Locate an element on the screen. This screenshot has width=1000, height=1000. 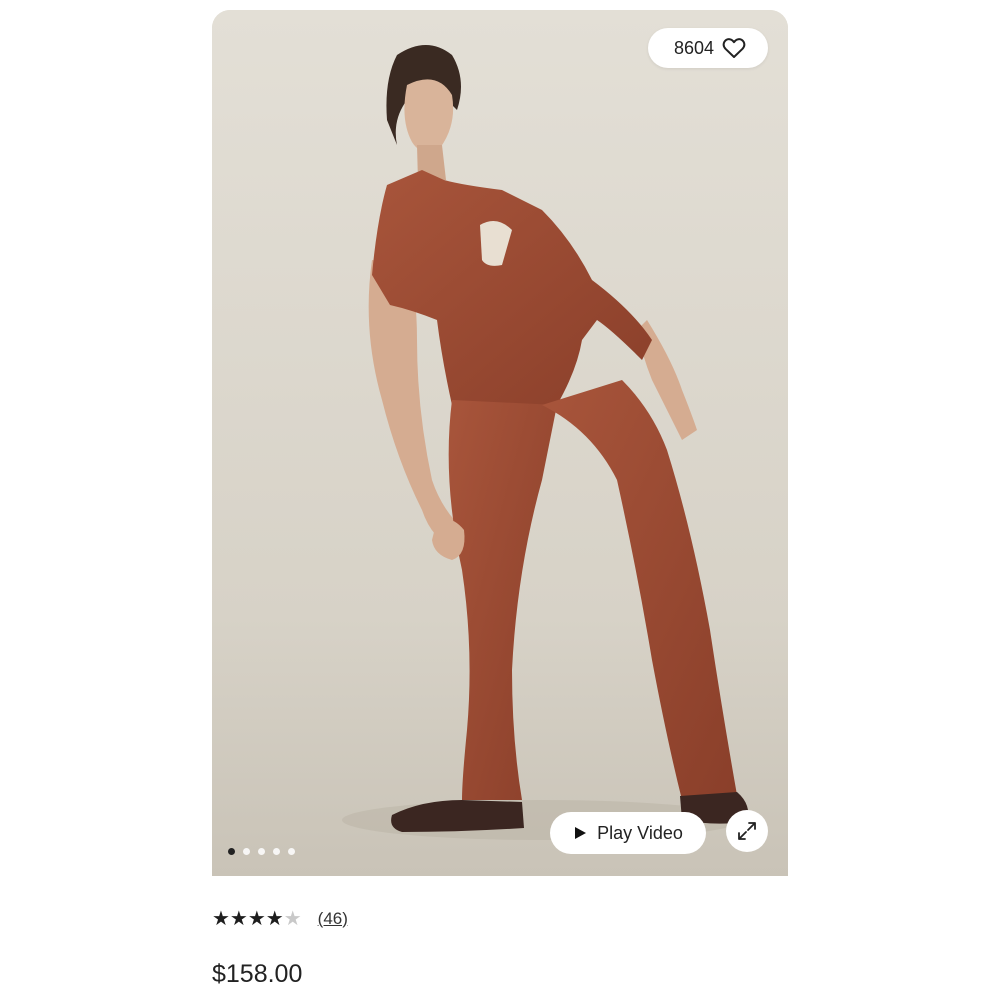
partial-star: ★ is located at coordinates (292, 919).